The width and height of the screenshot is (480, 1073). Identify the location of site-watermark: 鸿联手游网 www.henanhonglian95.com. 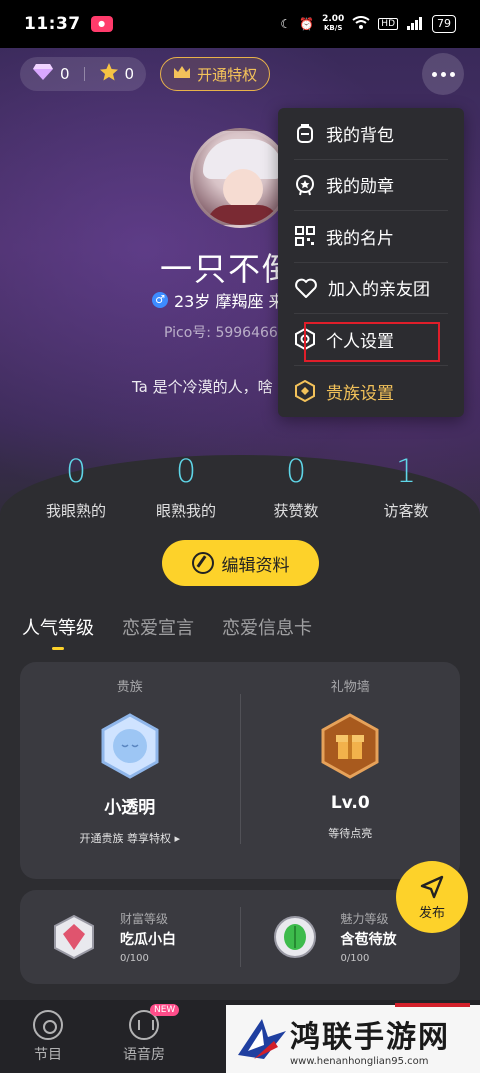
(353, 1039).